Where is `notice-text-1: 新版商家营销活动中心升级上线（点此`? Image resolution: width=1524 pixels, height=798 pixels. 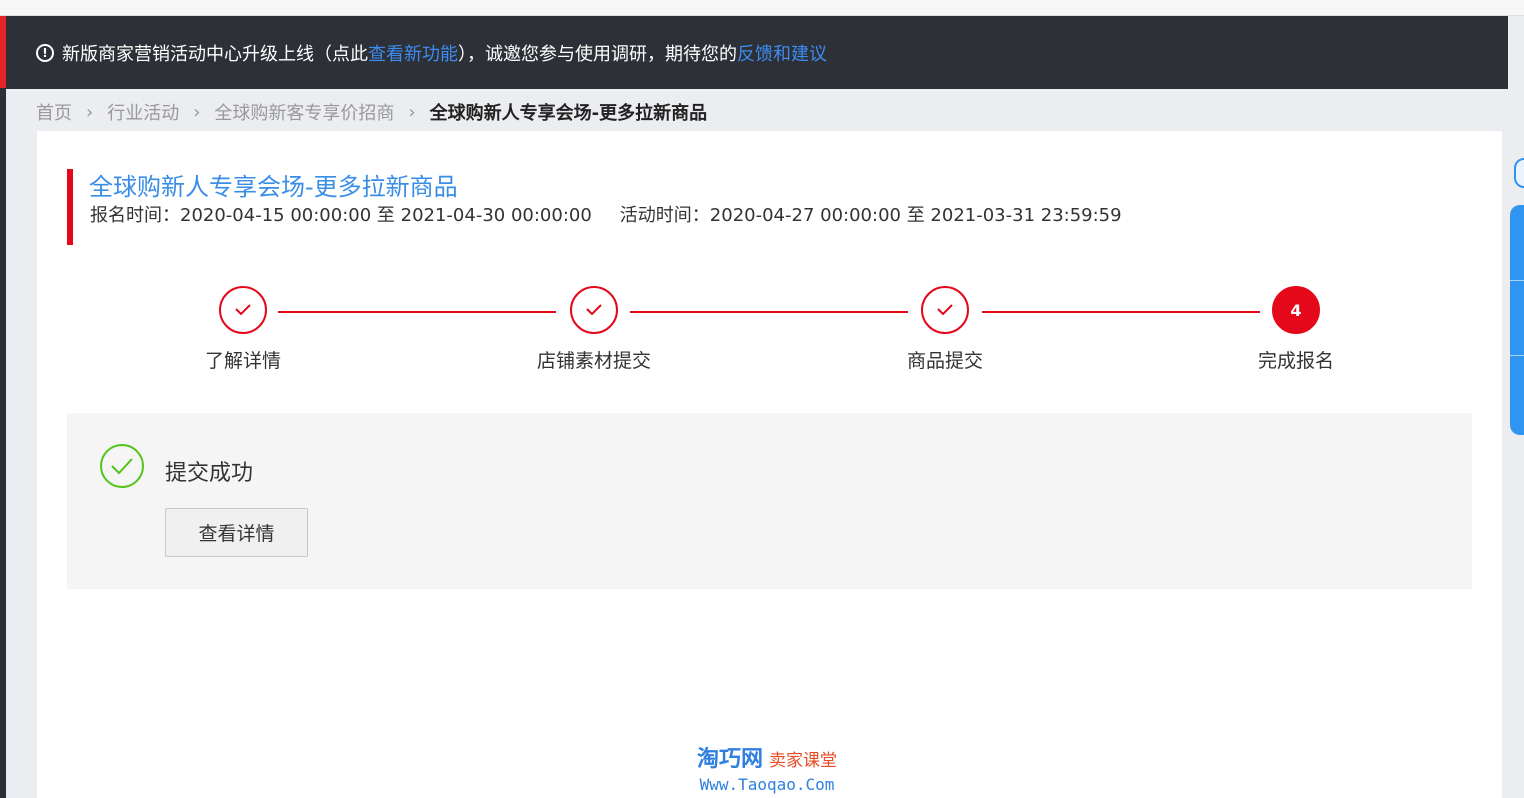
notice-text-1: 新版商家营销活动中心升级上线（点此 is located at coordinates (215, 54).